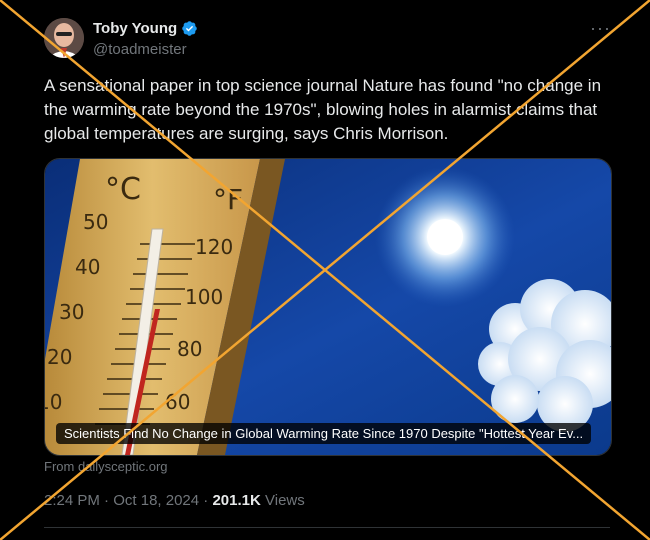  What do you see at coordinates (140, 49) in the screenshot?
I see `handle: @toadmeister` at bounding box center [140, 49].